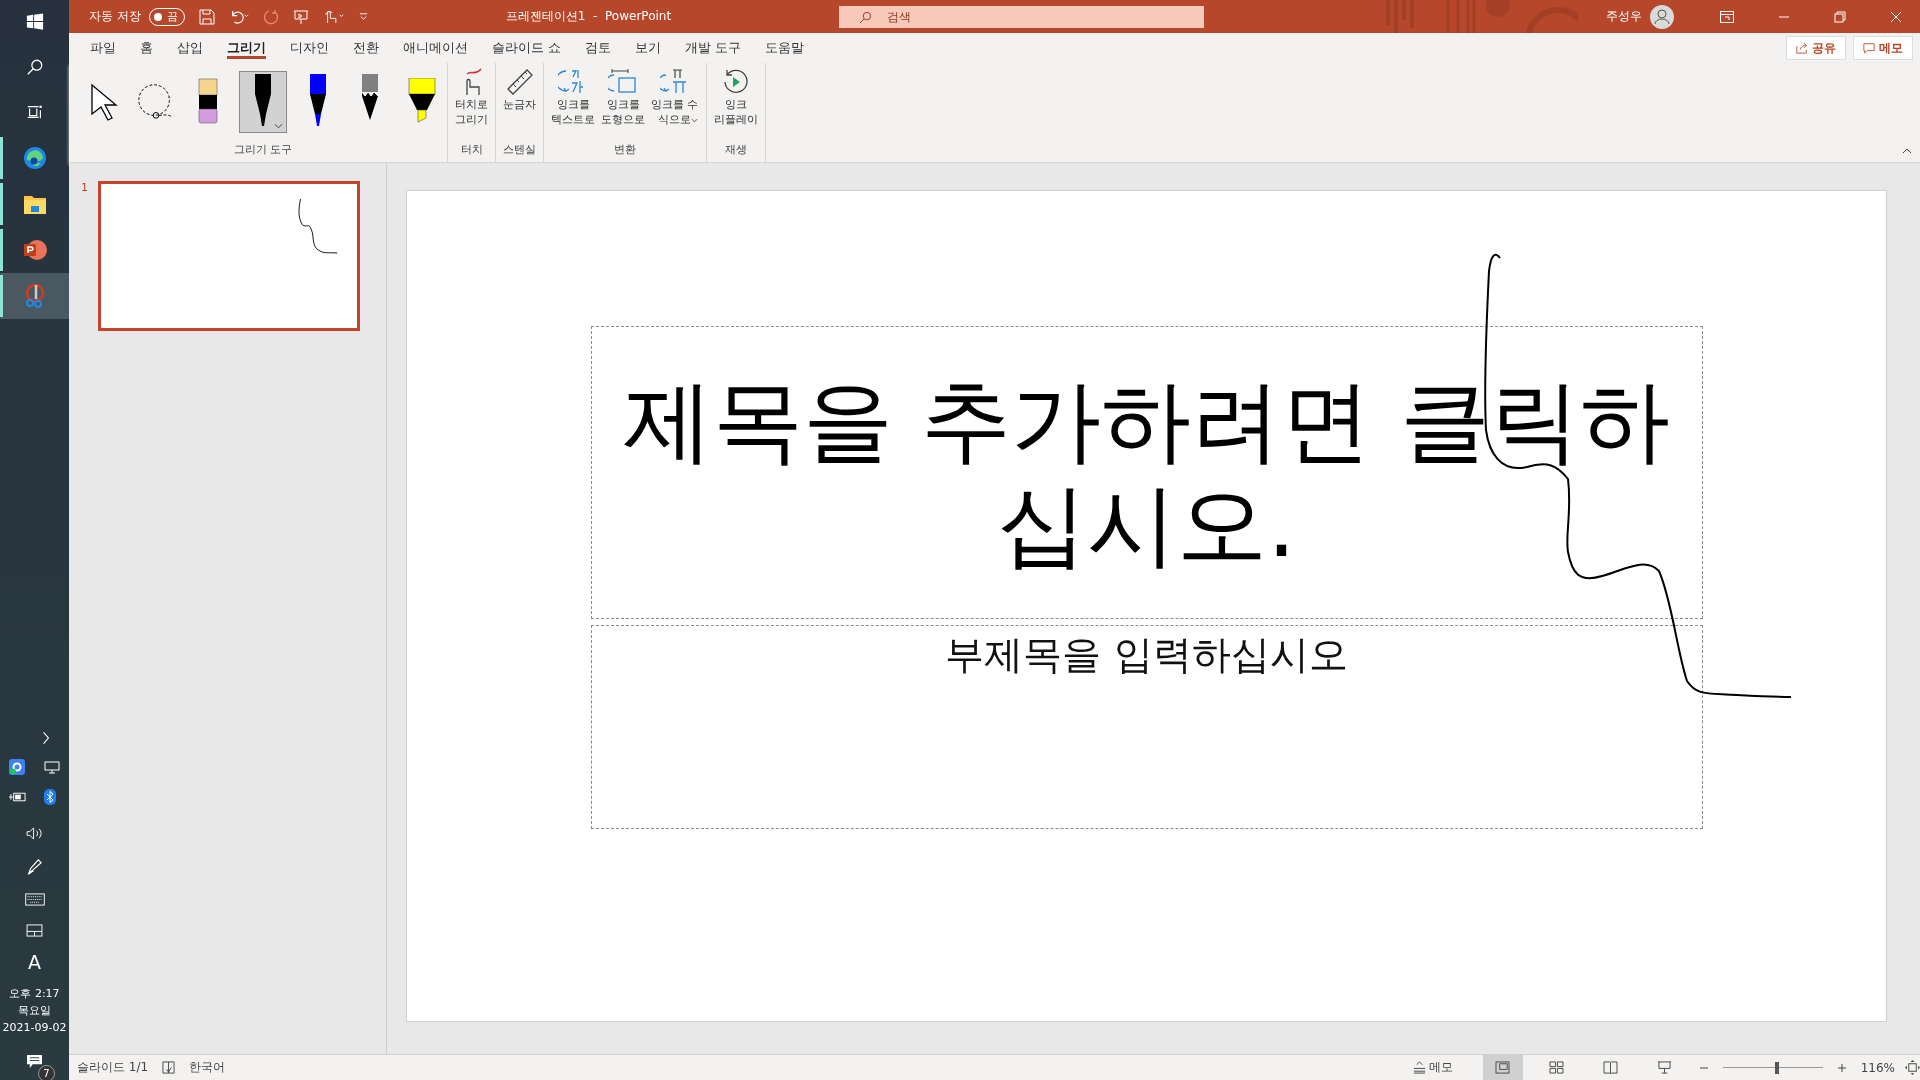  What do you see at coordinates (207, 1067) in the screenshot?
I see `language-indicator: 한국어` at bounding box center [207, 1067].